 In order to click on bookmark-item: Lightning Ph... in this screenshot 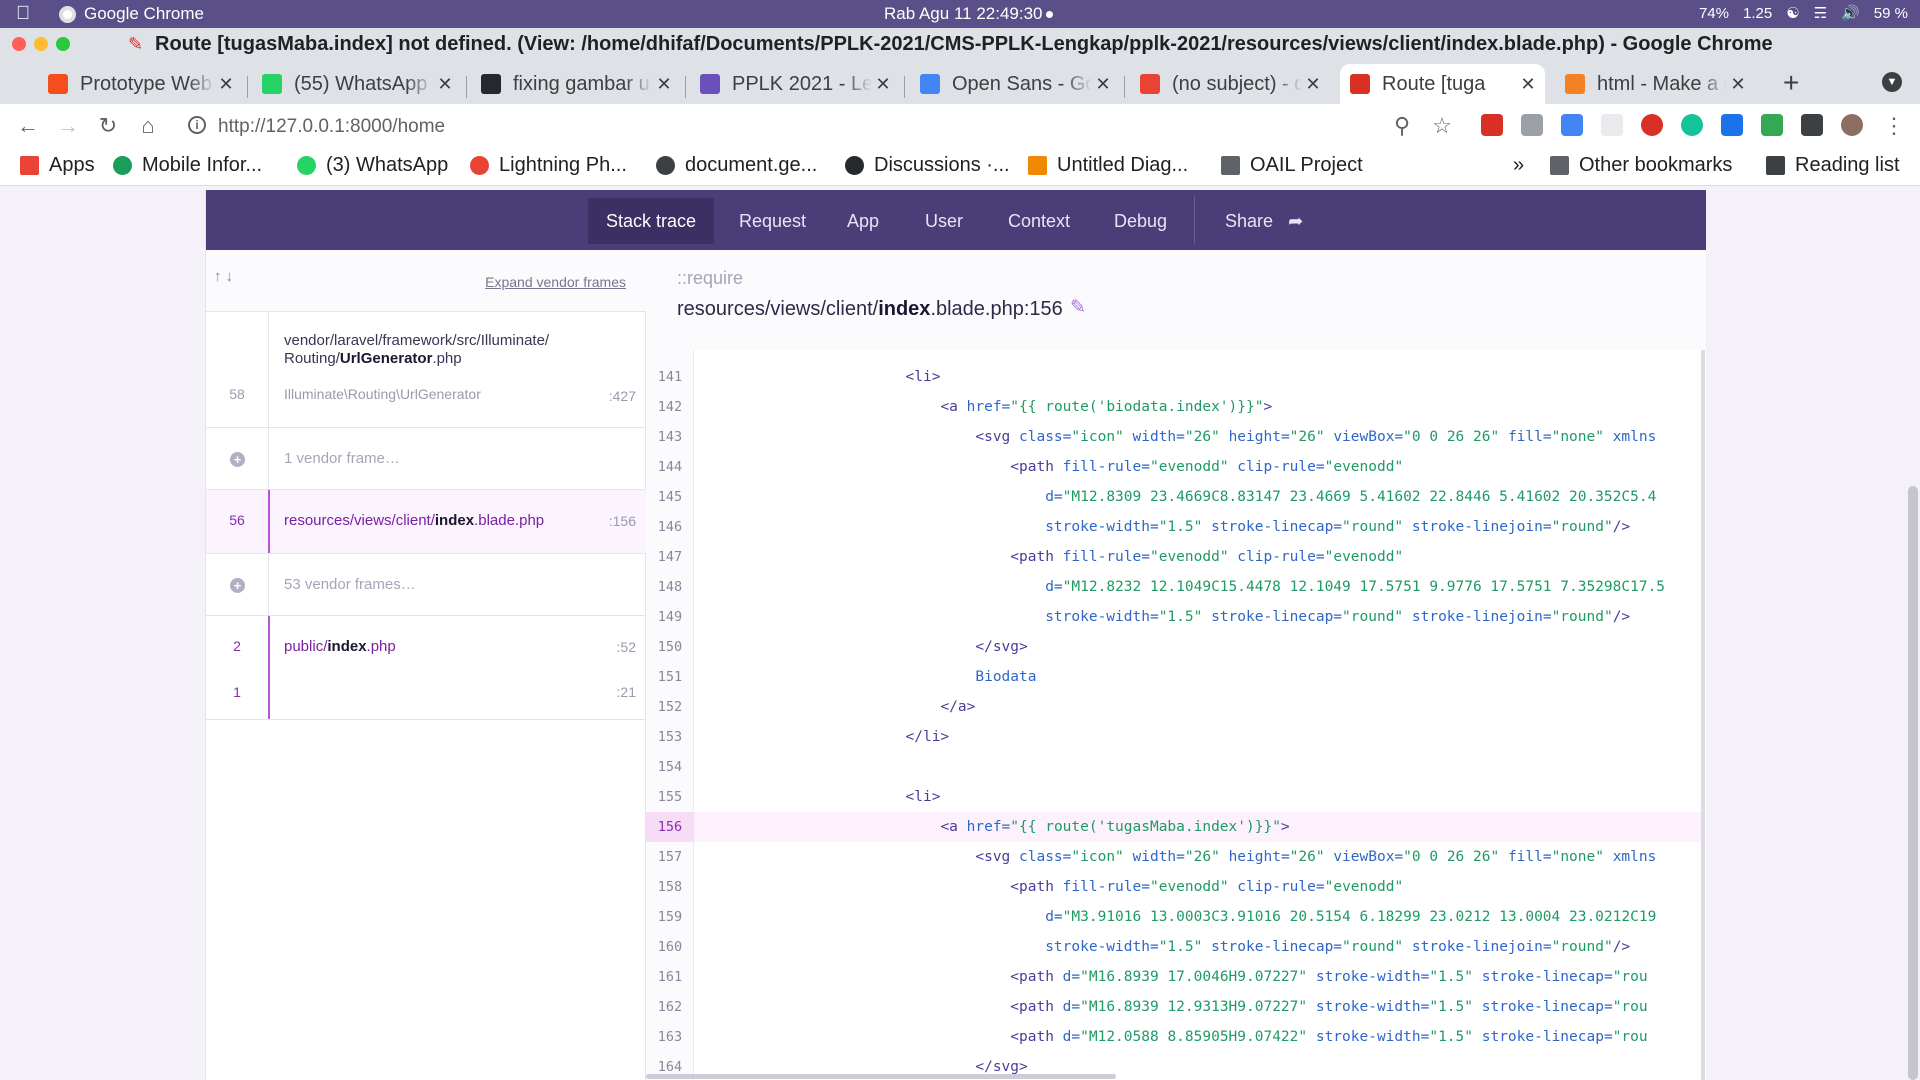, I will do `click(548, 165)`.